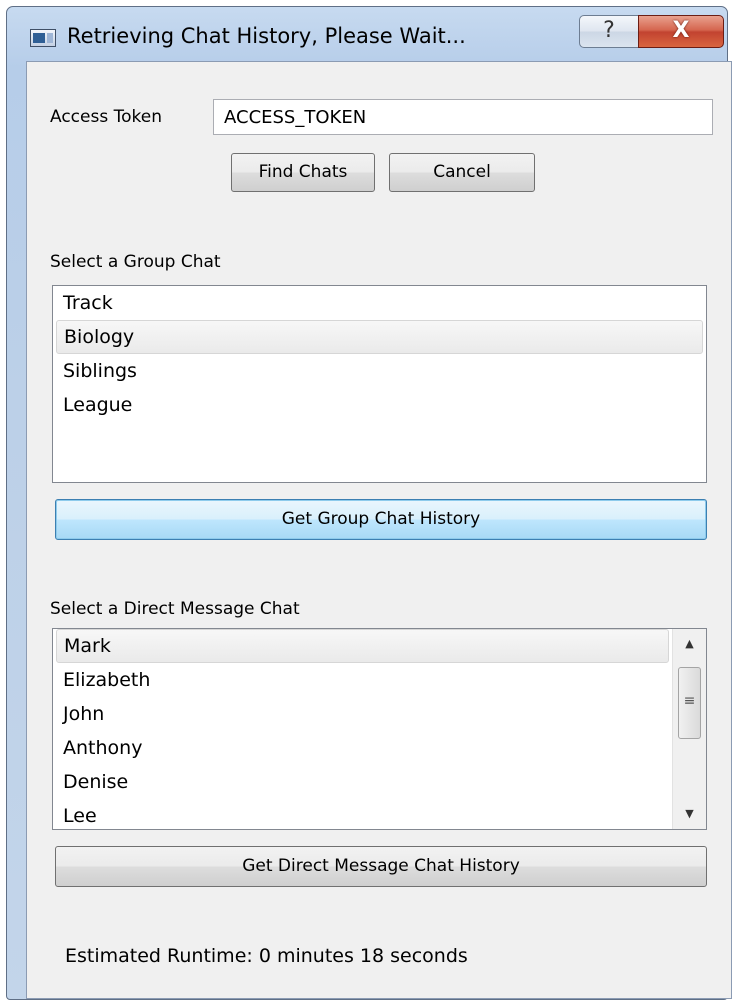  I want to click on scroll-grip-icon: ≡, so click(689, 701).